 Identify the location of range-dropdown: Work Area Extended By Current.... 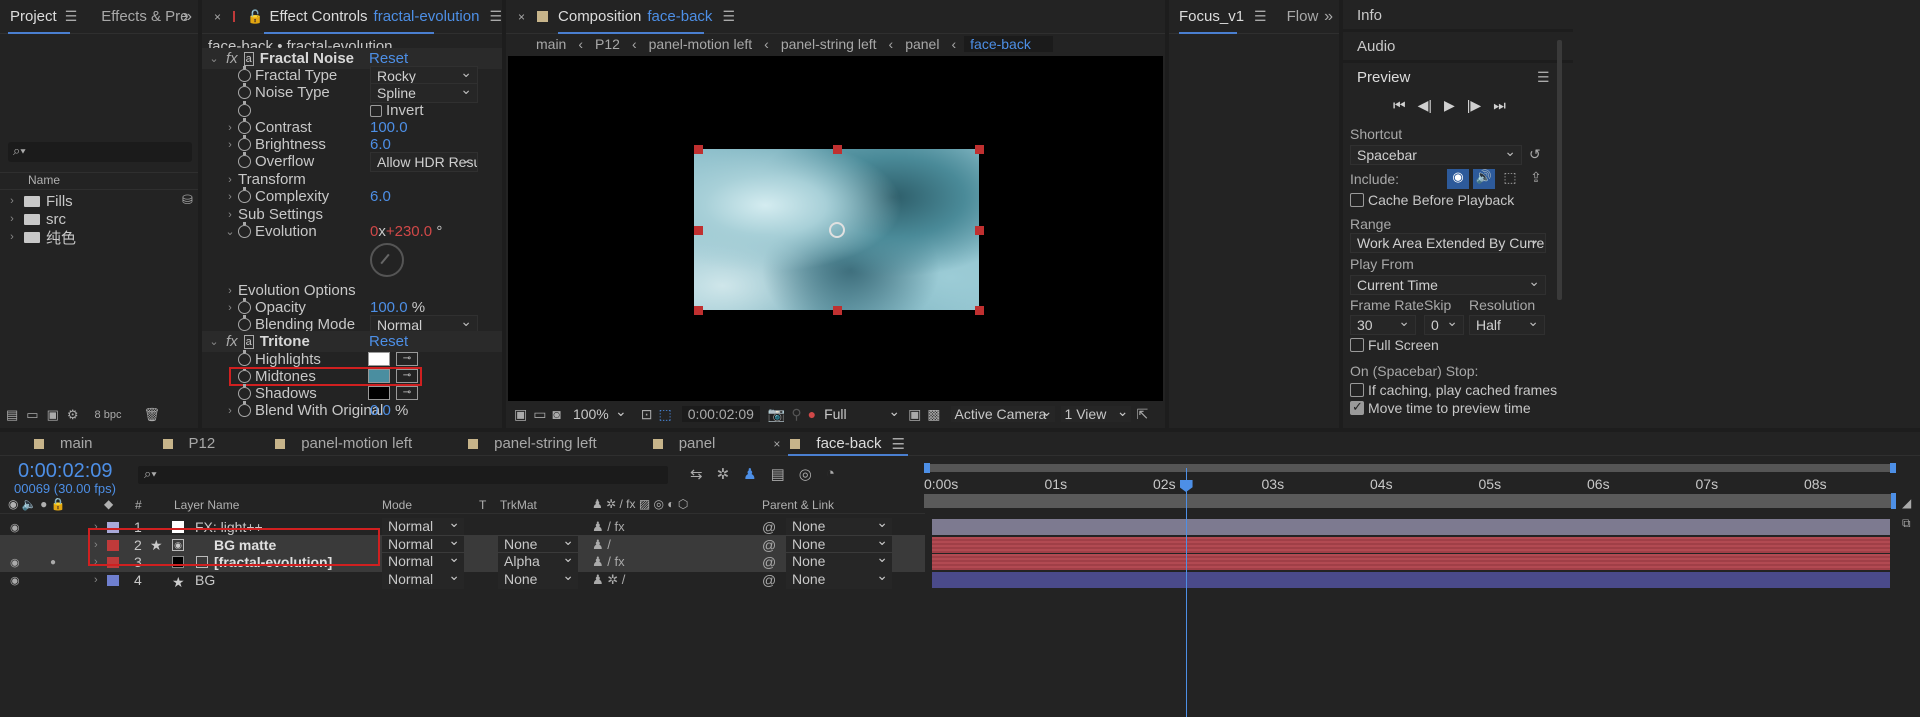
(1448, 243).